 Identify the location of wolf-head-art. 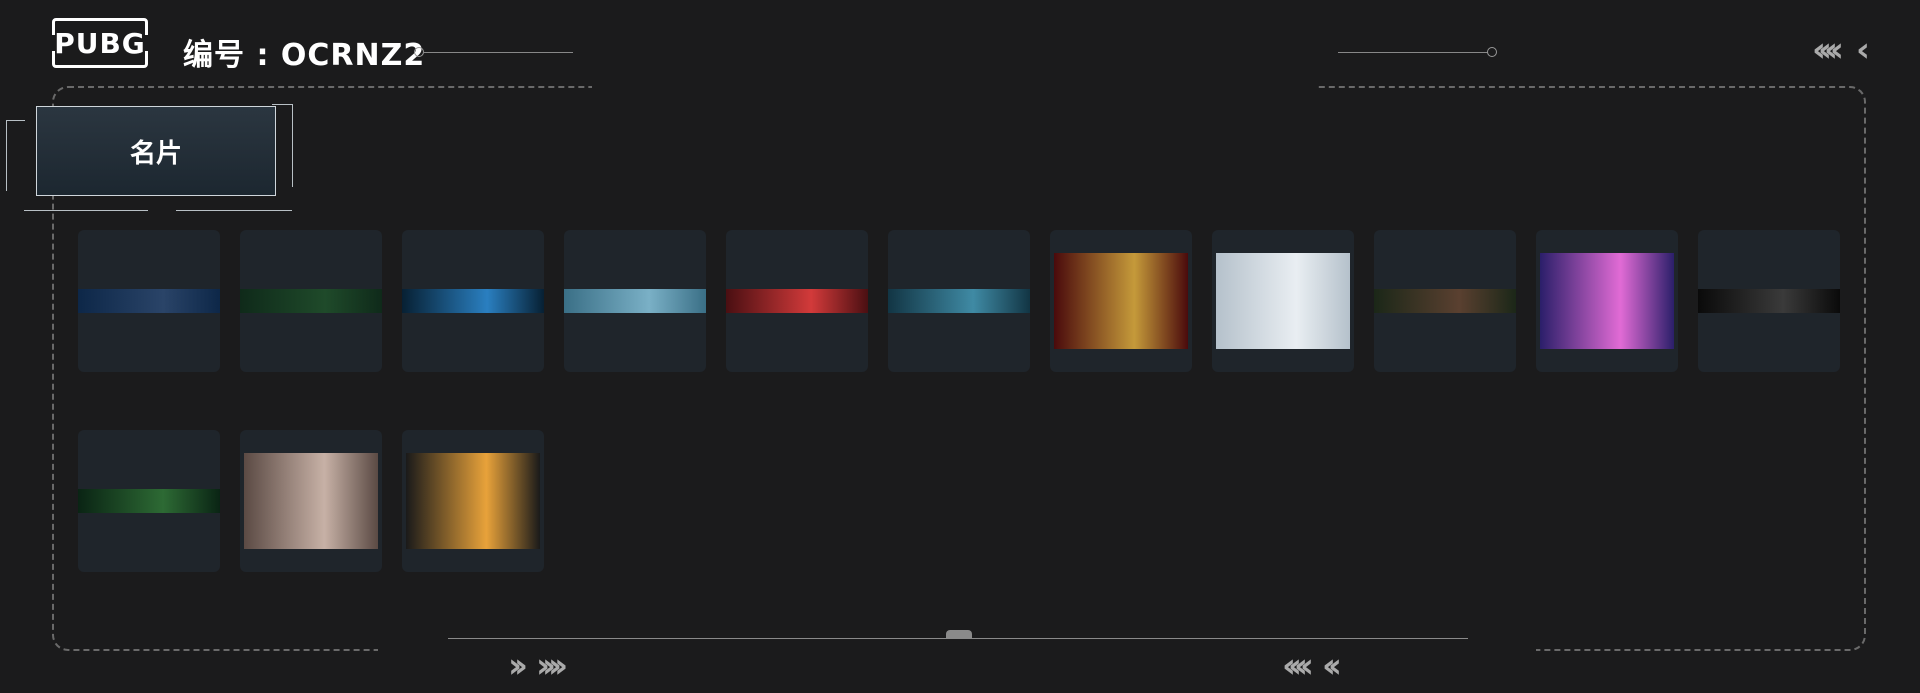
(959, 301).